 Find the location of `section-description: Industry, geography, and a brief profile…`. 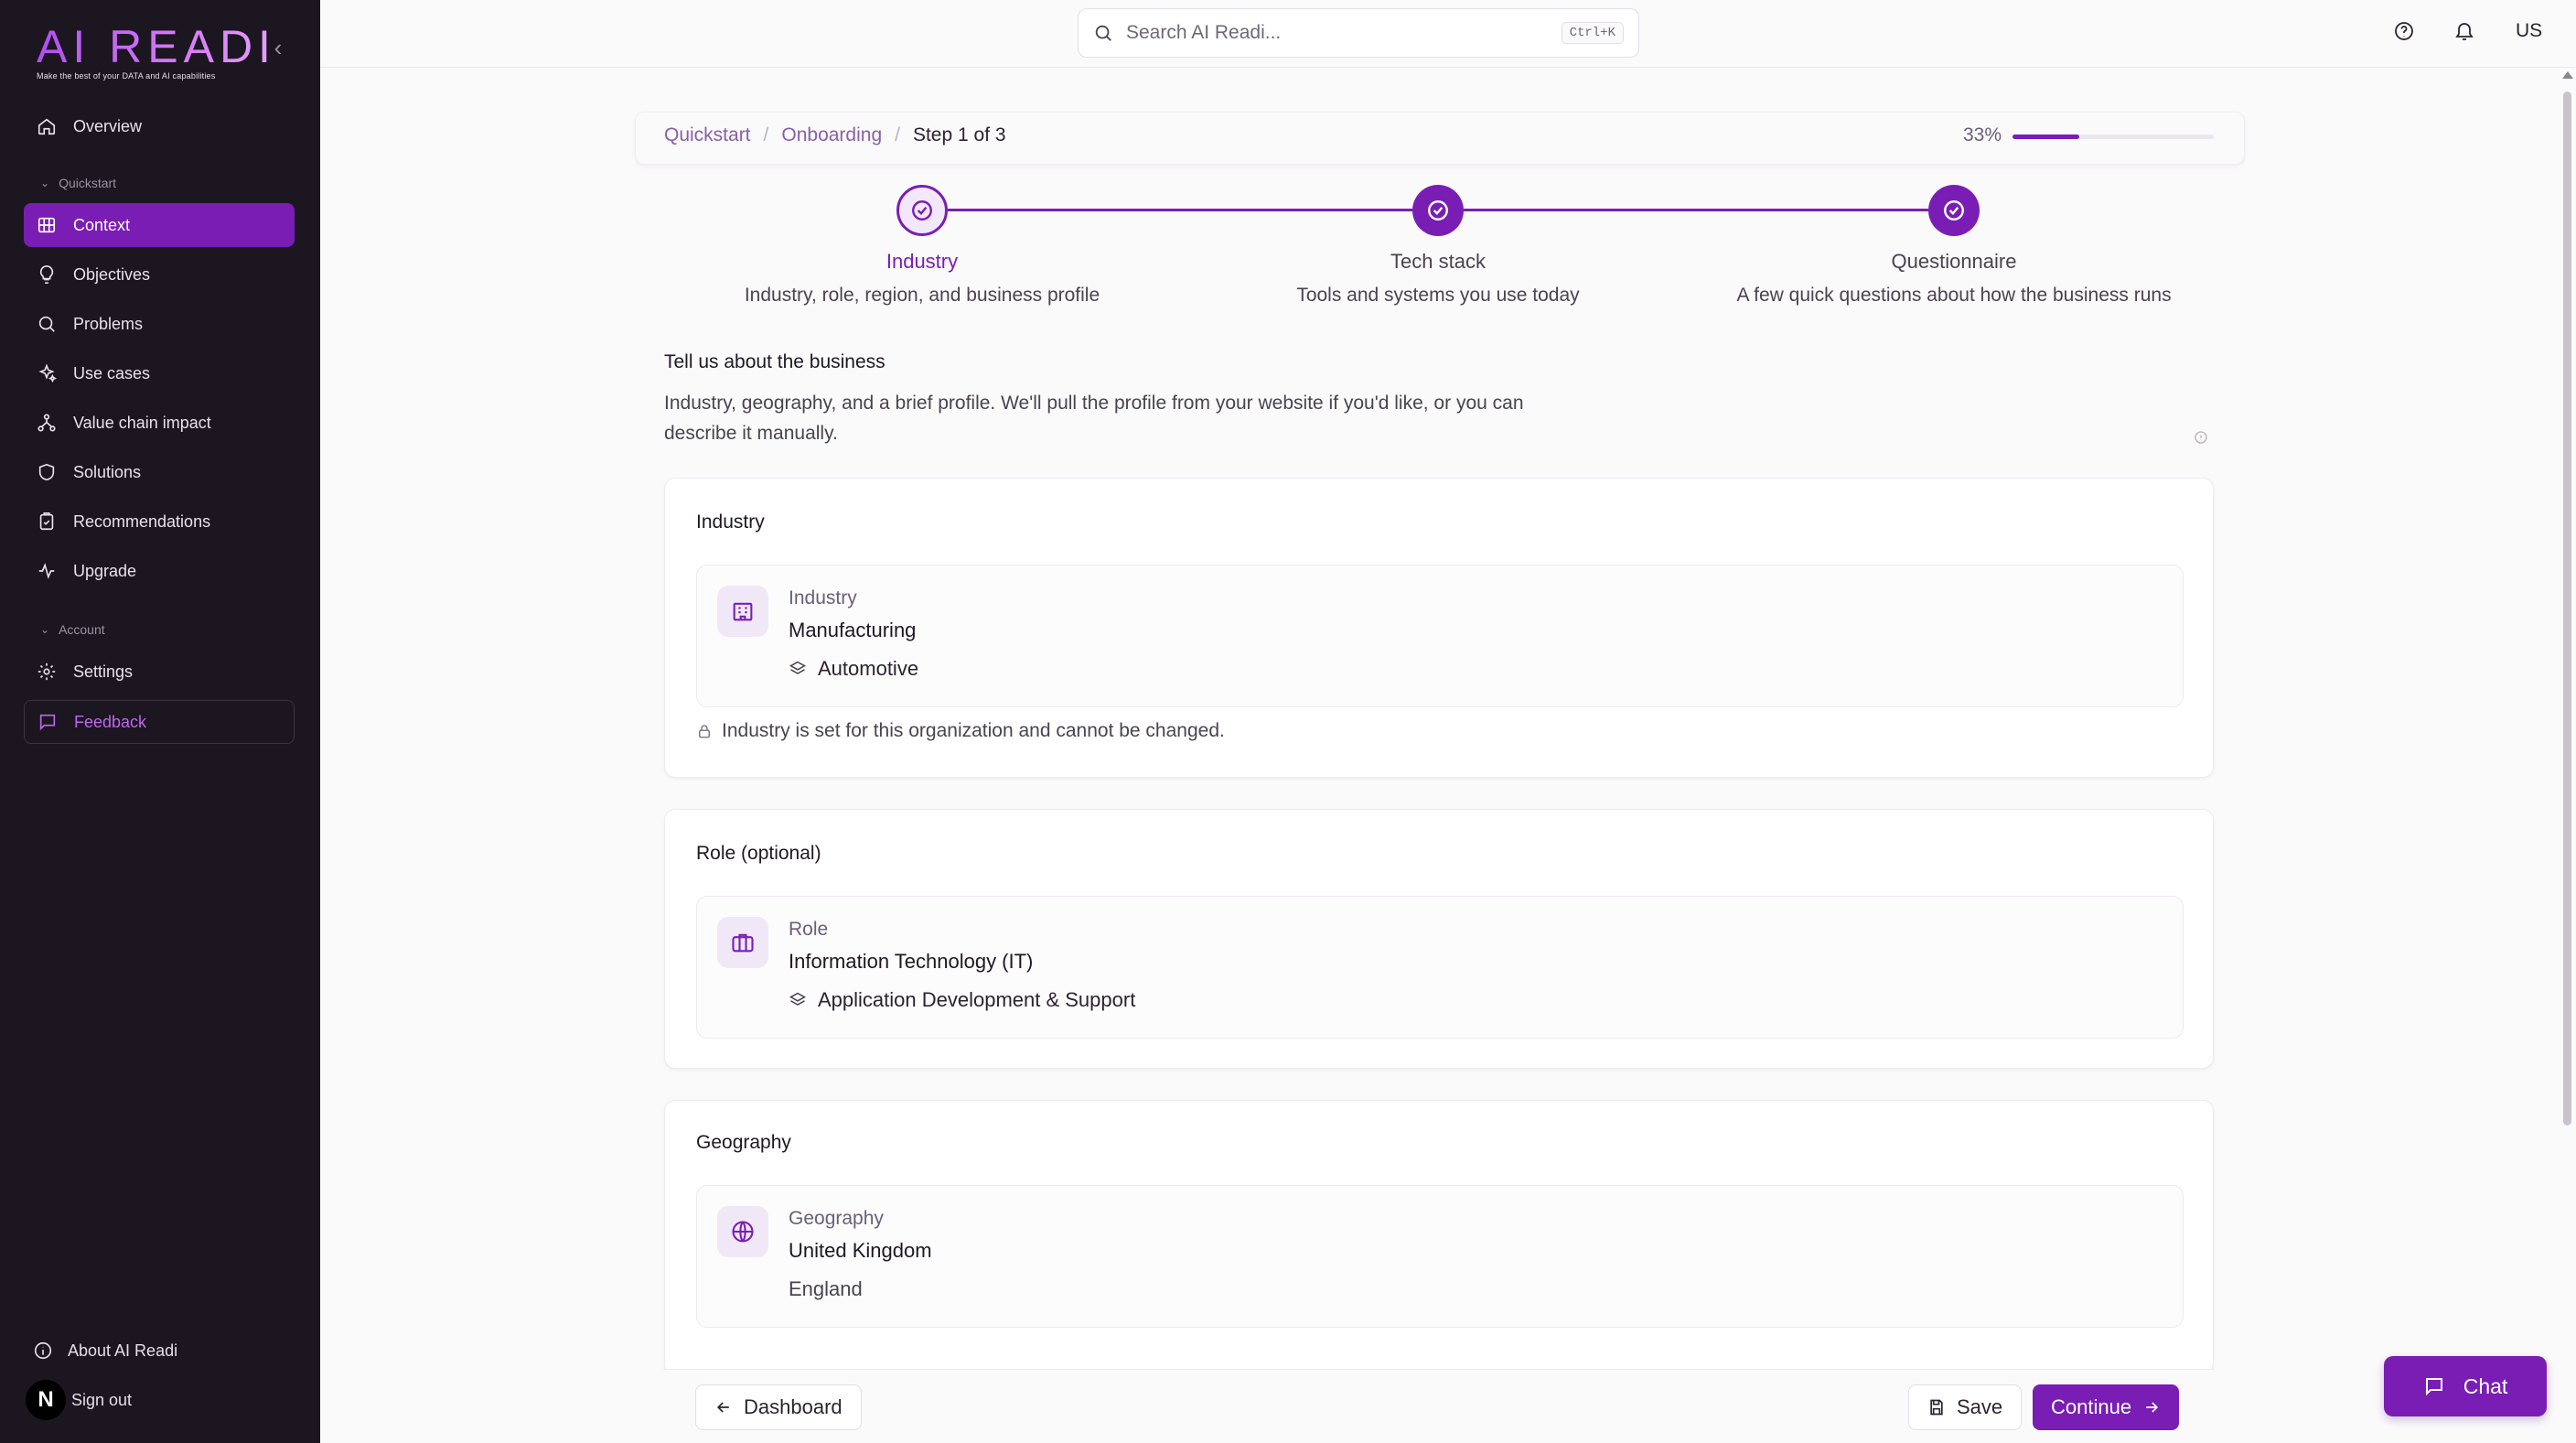

section-description: Industry, geography, and a brief profile… is located at coordinates (1094, 418).